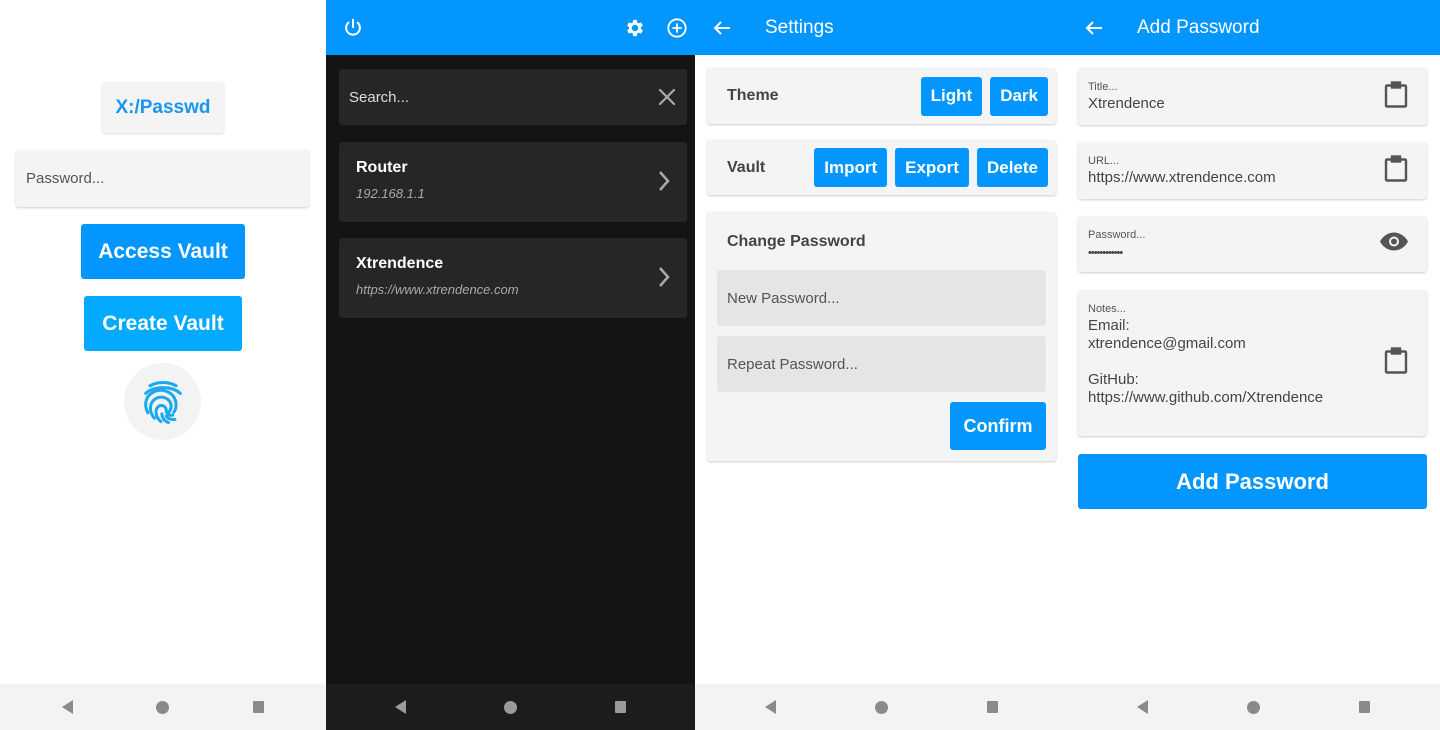 This screenshot has width=1440, height=730. What do you see at coordinates (796, 241) in the screenshot?
I see `change-password-title: Change Password` at bounding box center [796, 241].